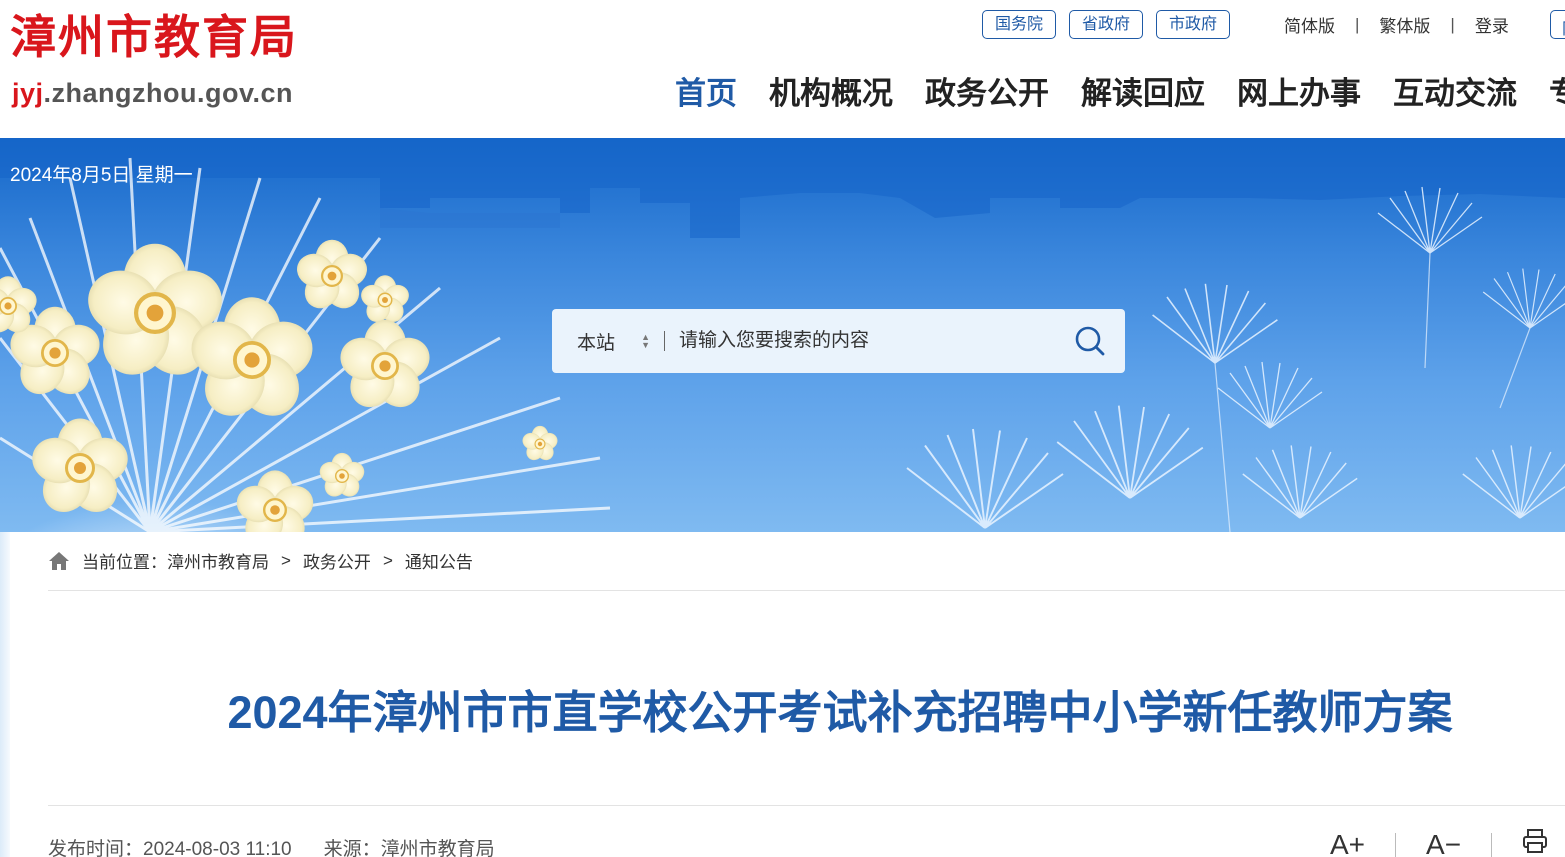 This screenshot has height=857, width=1565. Describe the element at coordinates (1299, 94) in the screenshot. I see `nav-item-online-services: 网上办事` at that location.